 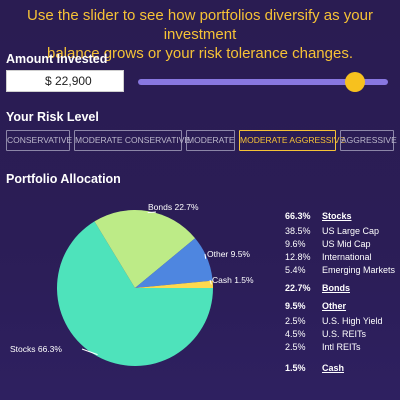 What do you see at coordinates (336, 288) in the screenshot?
I see `legend-name: Bonds` at bounding box center [336, 288].